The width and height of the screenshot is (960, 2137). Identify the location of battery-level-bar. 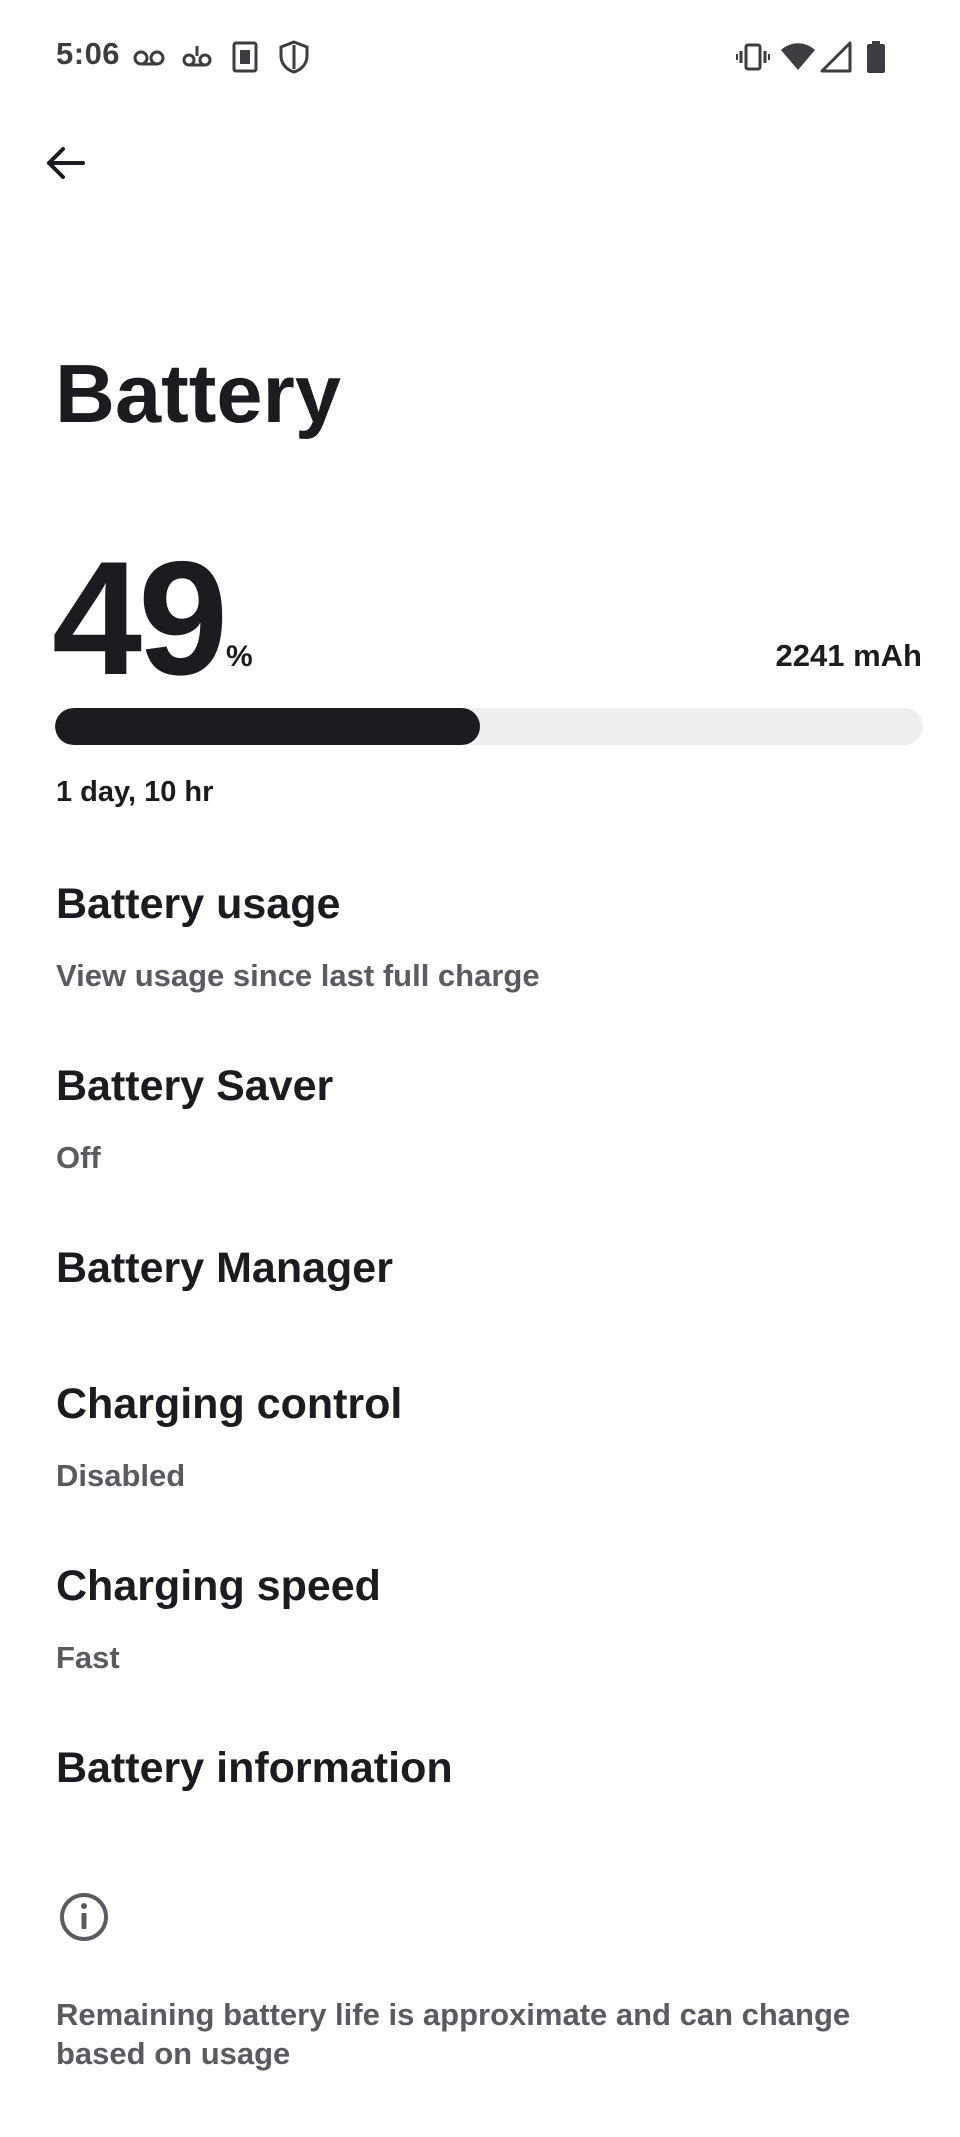
(489, 726).